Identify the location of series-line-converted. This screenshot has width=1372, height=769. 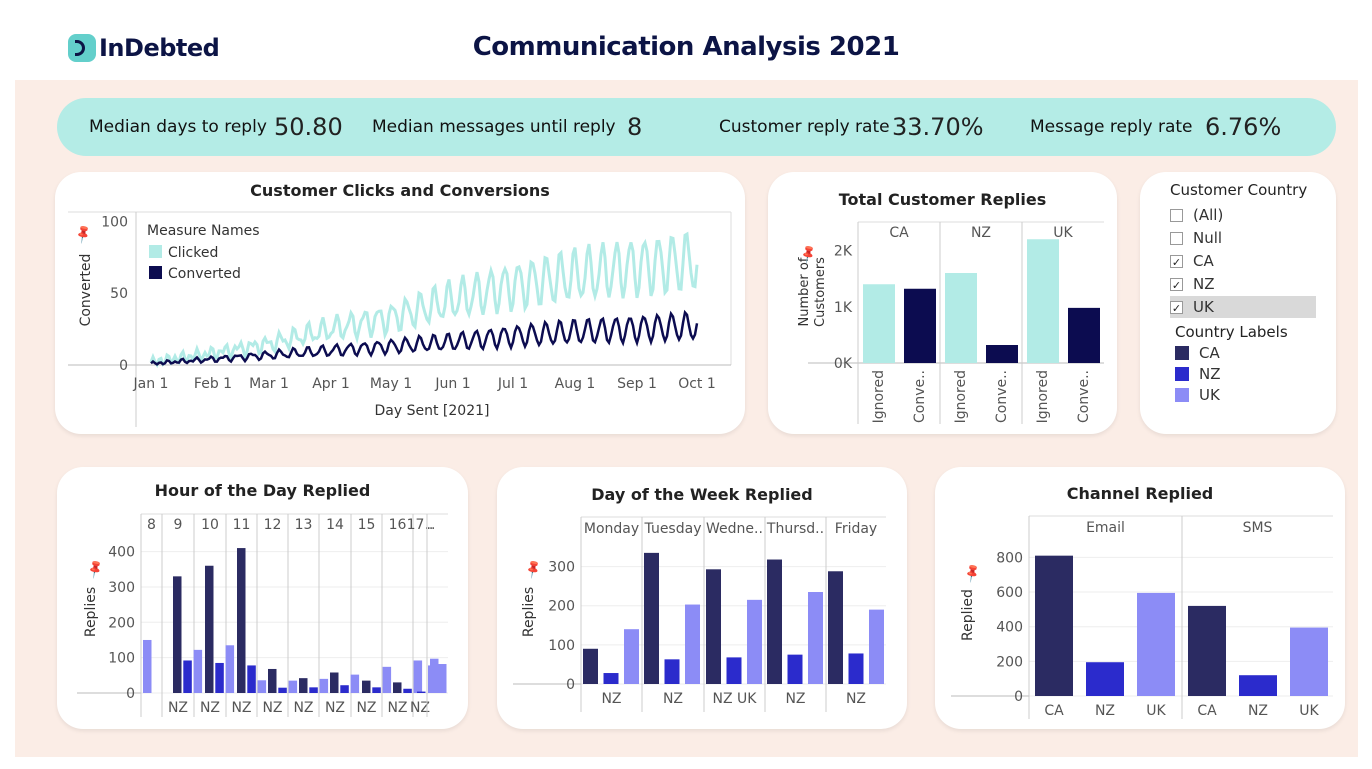
(424, 337).